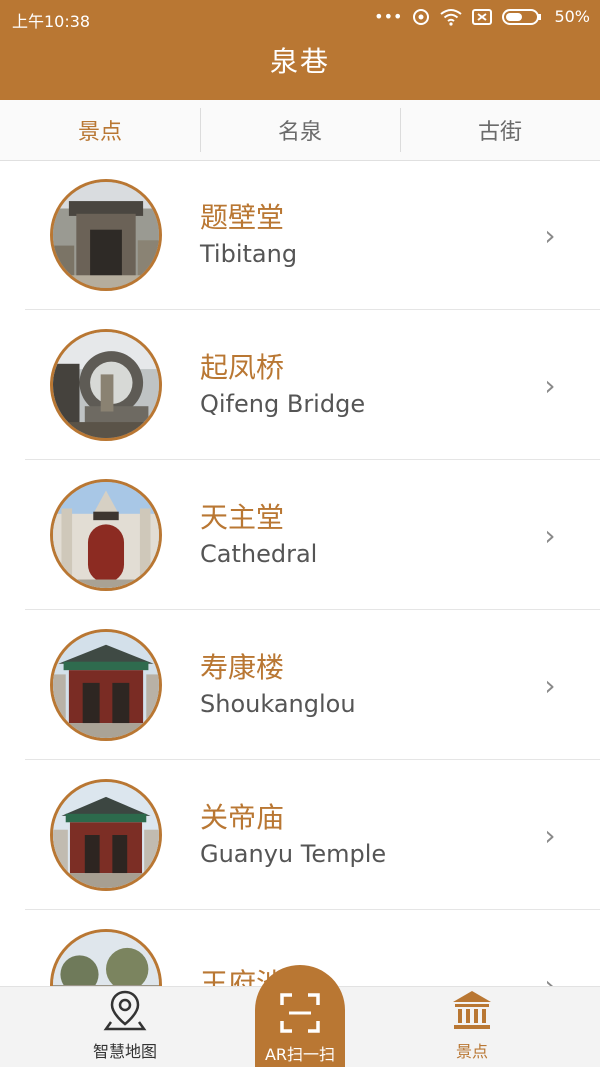 The height and width of the screenshot is (1067, 600). What do you see at coordinates (242, 217) in the screenshot?
I see `item-title-cn: 题壁堂` at bounding box center [242, 217].